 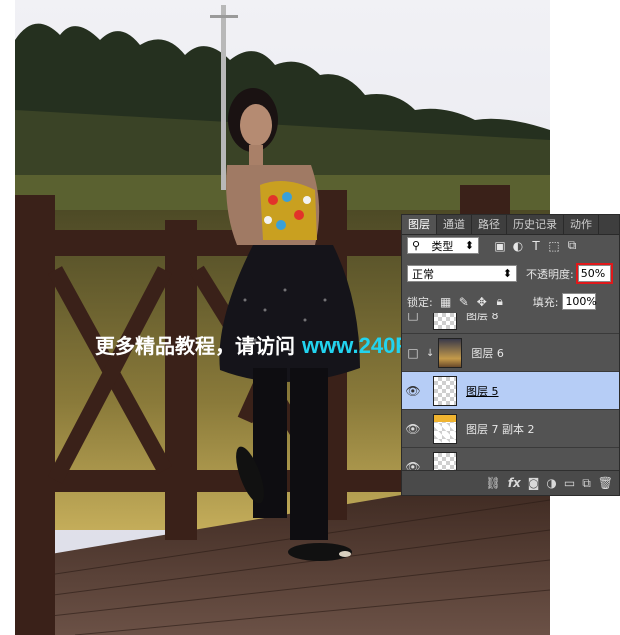 What do you see at coordinates (605, 483) in the screenshot?
I see `delete-icon: 🗑︎` at bounding box center [605, 483].